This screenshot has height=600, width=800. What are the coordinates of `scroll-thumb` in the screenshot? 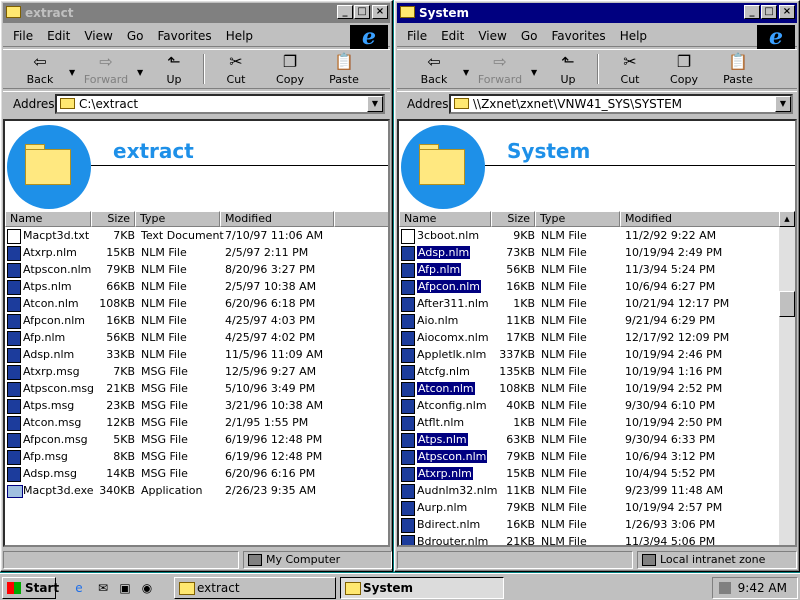 It's located at (787, 304).